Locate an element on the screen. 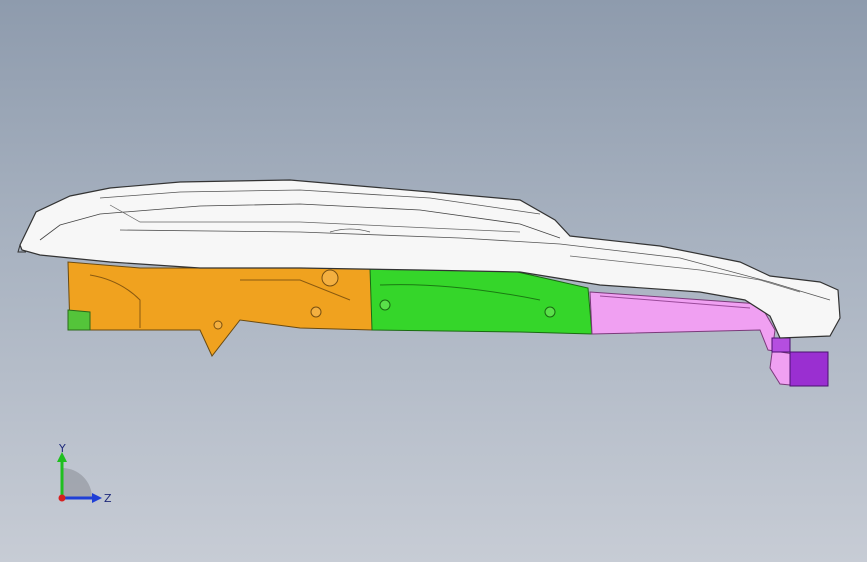  triad-plane-icon is located at coordinates (77, 483).